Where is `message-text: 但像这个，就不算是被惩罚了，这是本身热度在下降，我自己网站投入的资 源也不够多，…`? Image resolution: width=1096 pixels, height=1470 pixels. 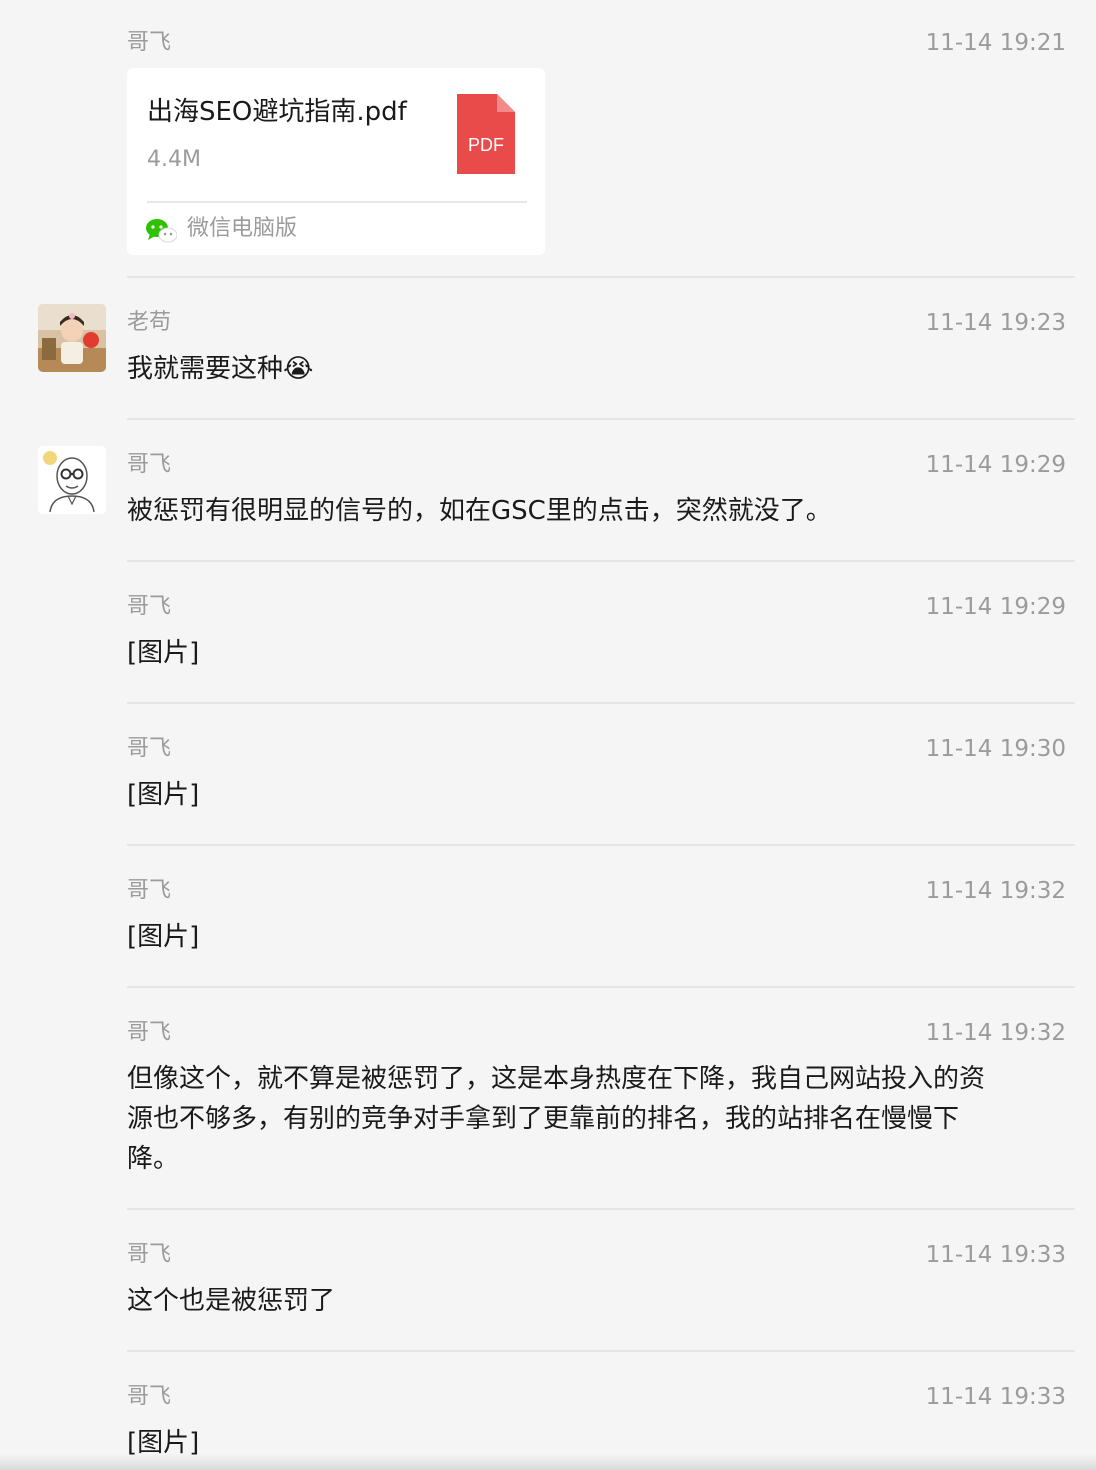
message-text: 但像这个，就不算是被惩罚了，这是本身热度在下降，我自己网站投入的资 源也不够多，… is located at coordinates (592, 1119).